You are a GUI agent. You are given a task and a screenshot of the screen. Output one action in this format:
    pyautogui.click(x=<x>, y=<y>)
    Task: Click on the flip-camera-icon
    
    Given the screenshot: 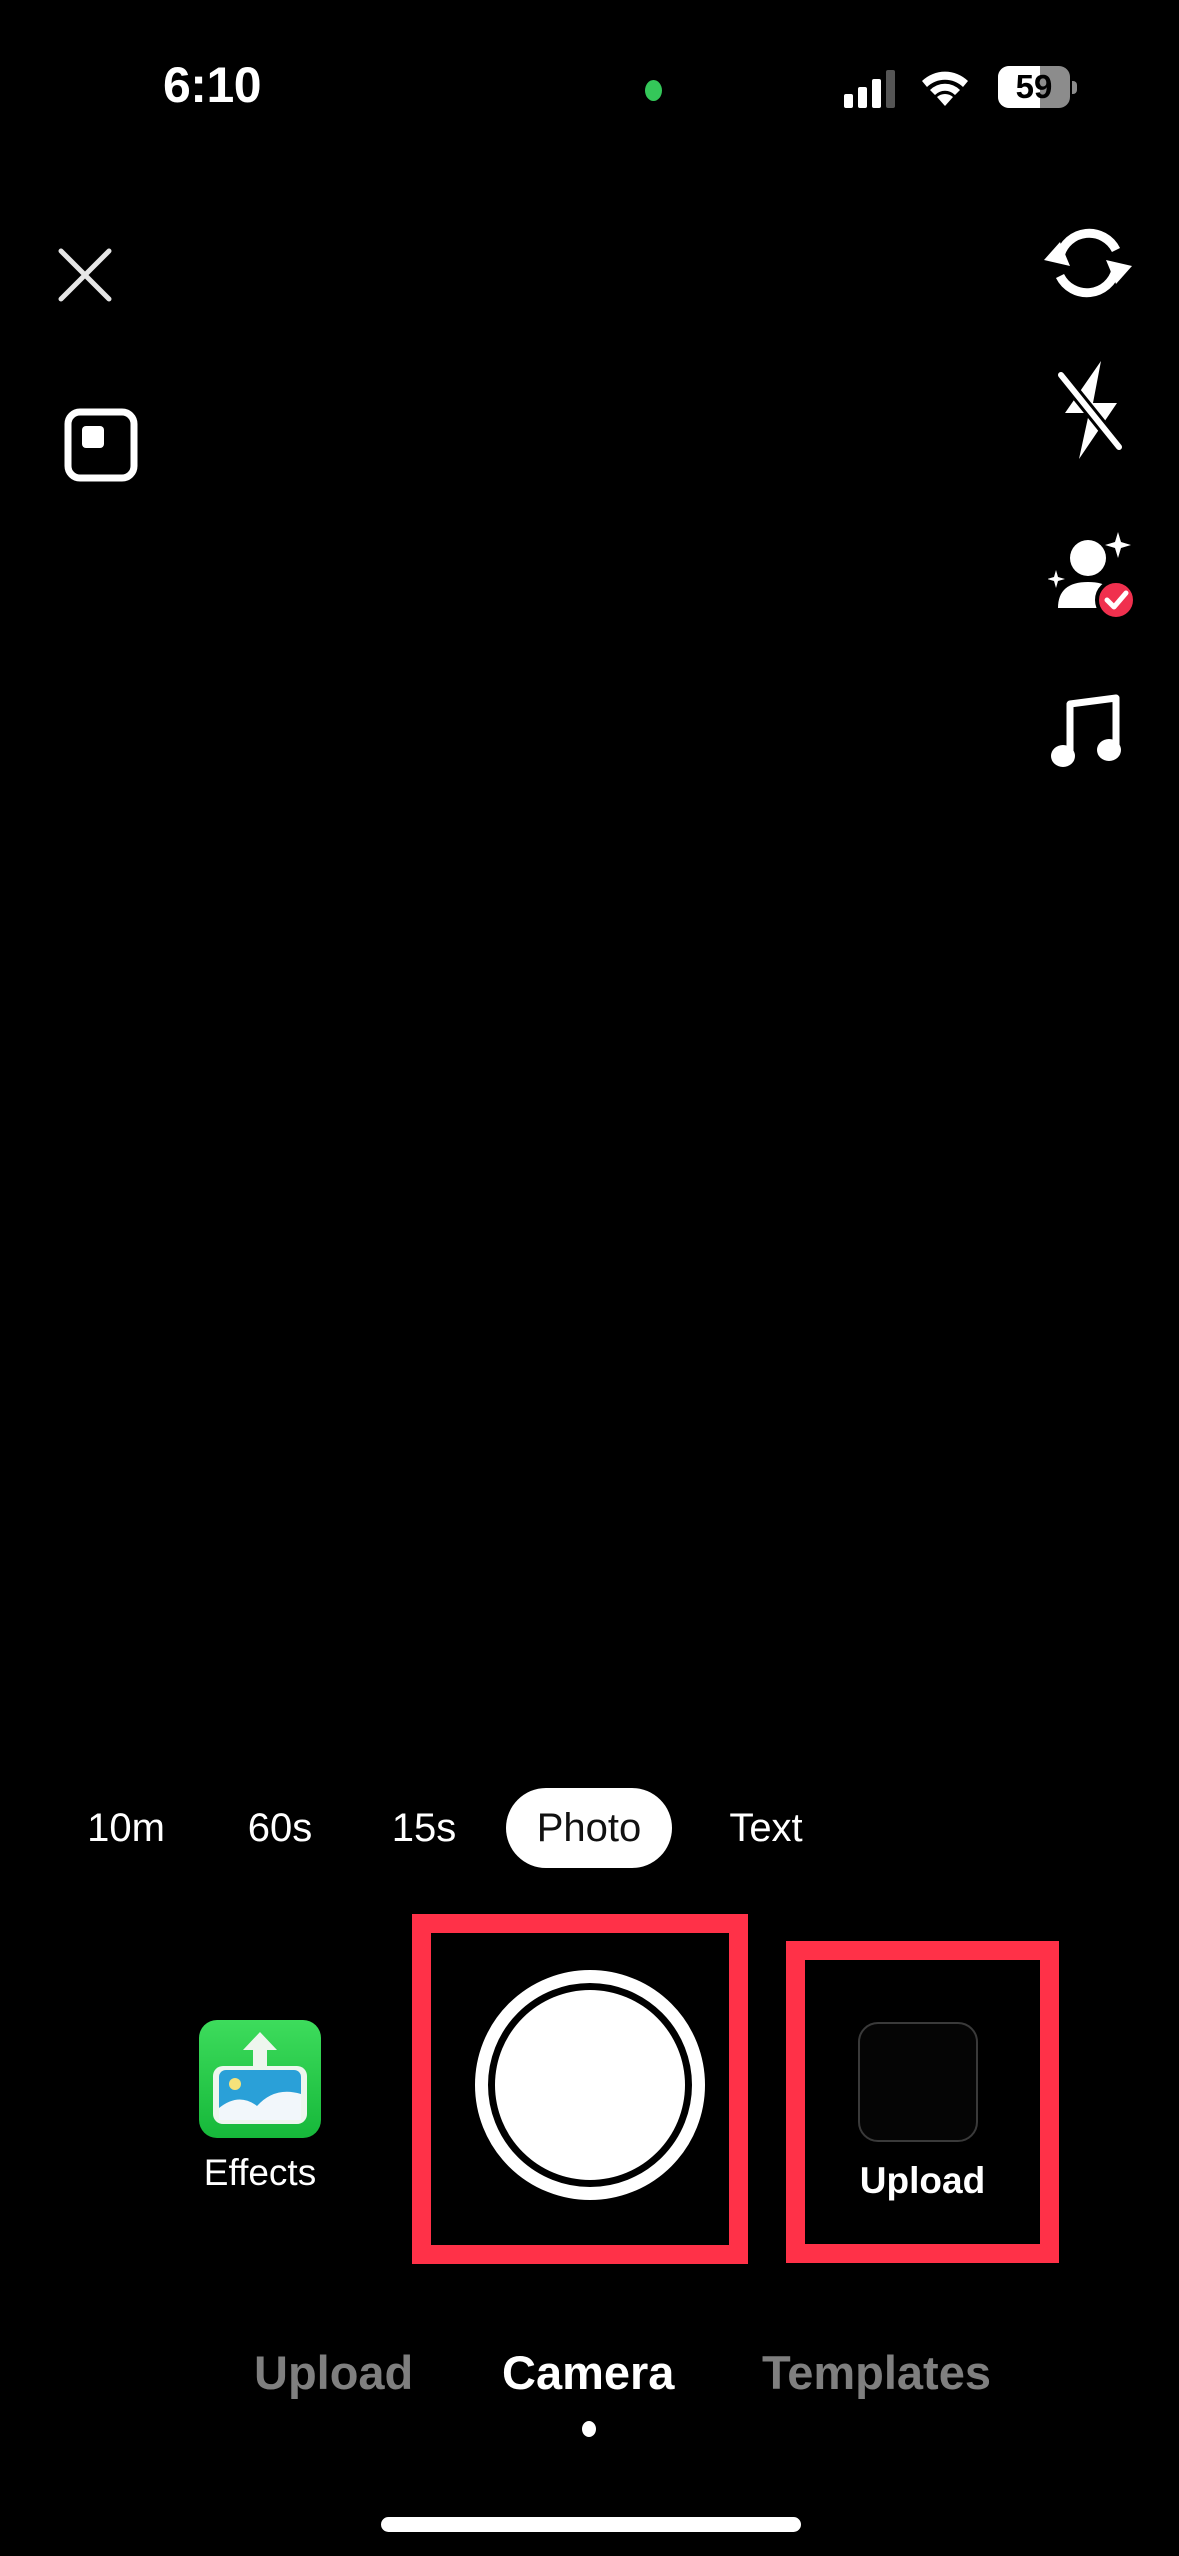 What is the action you would take?
    pyautogui.click(x=1088, y=263)
    